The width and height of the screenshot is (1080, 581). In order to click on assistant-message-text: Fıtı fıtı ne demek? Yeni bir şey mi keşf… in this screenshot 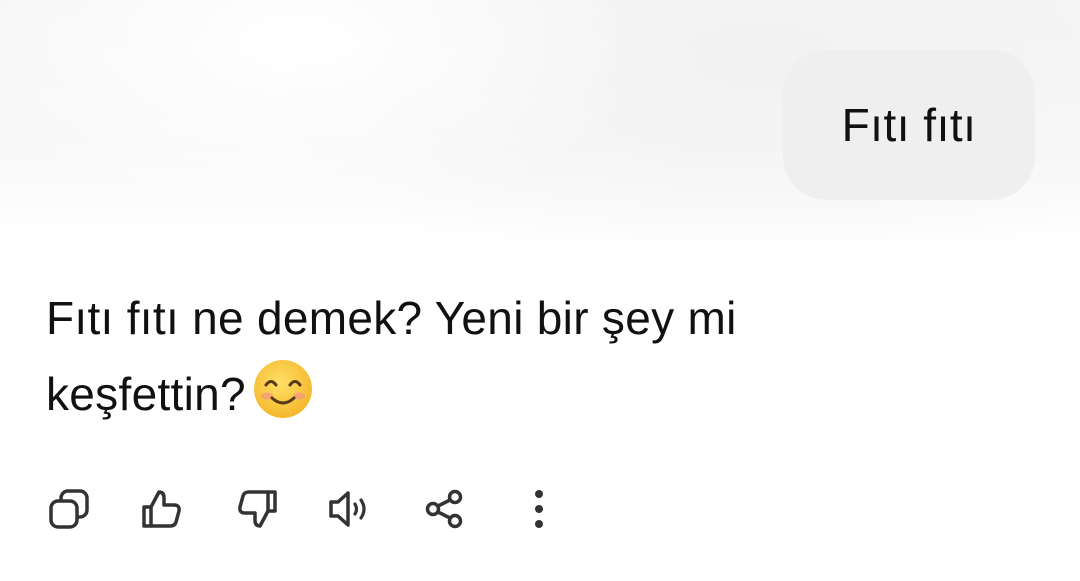, I will do `click(391, 356)`.